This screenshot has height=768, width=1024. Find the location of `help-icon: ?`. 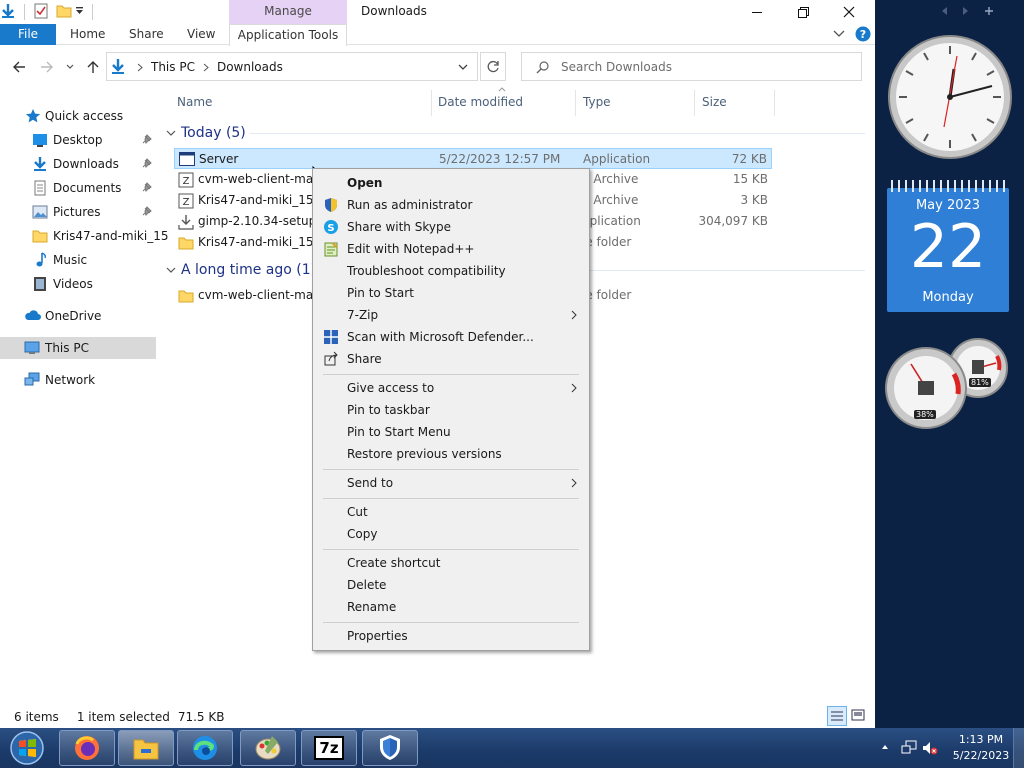

help-icon: ? is located at coordinates (863, 34).